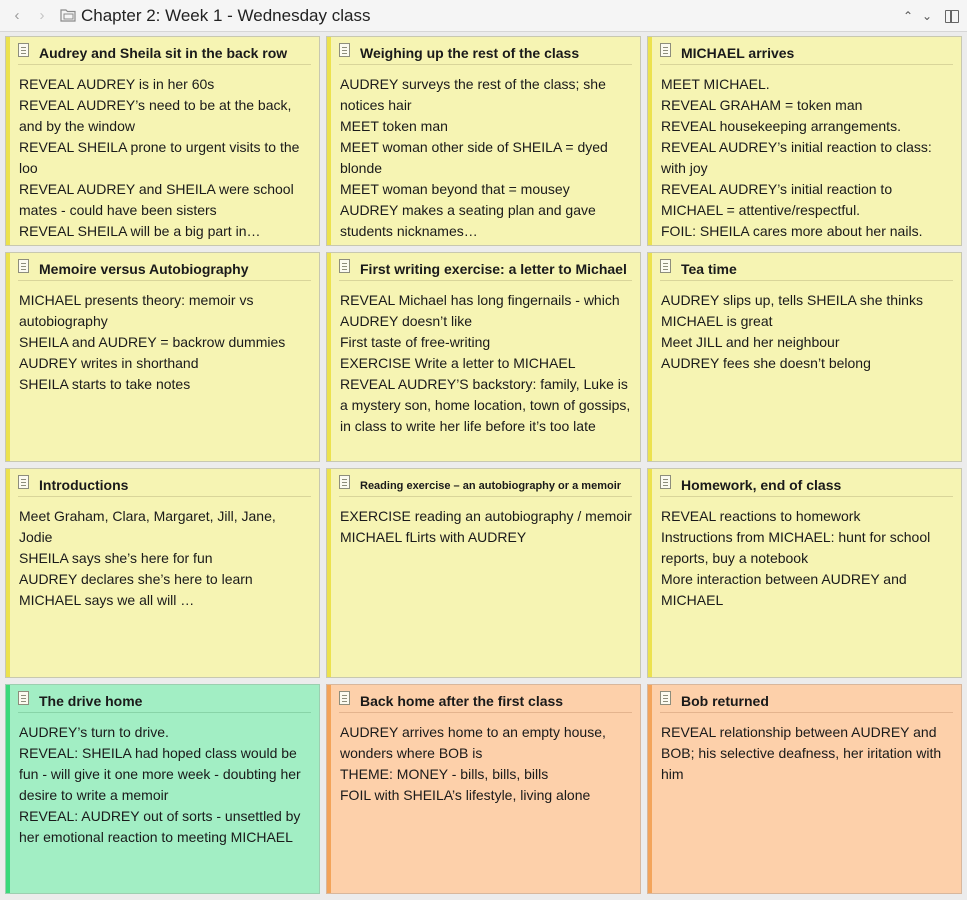 This screenshot has height=900, width=967. What do you see at coordinates (177, 485) in the screenshot?
I see `card-title: Introductions` at bounding box center [177, 485].